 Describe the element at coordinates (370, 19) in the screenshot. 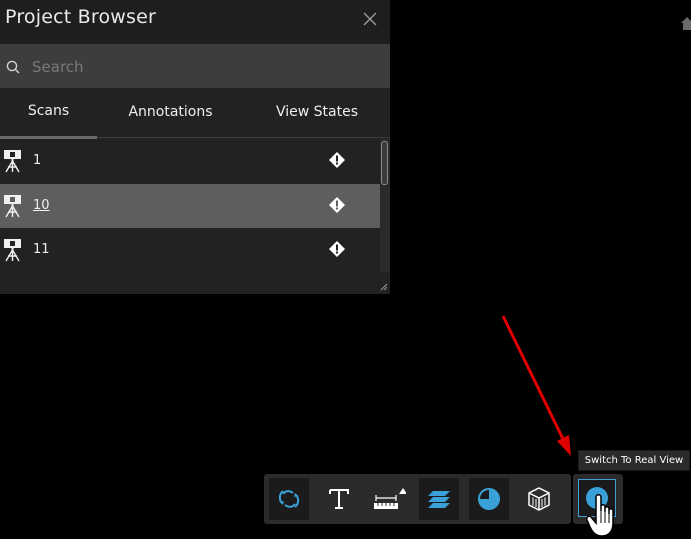

I see `close-icon` at that location.